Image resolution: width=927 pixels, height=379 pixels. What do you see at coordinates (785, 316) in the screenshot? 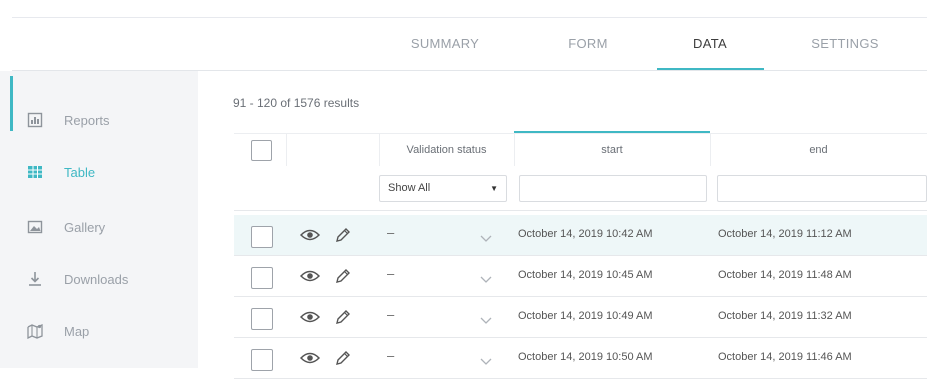
I see `end-cell: October 14, 2019 11:32 AM` at bounding box center [785, 316].